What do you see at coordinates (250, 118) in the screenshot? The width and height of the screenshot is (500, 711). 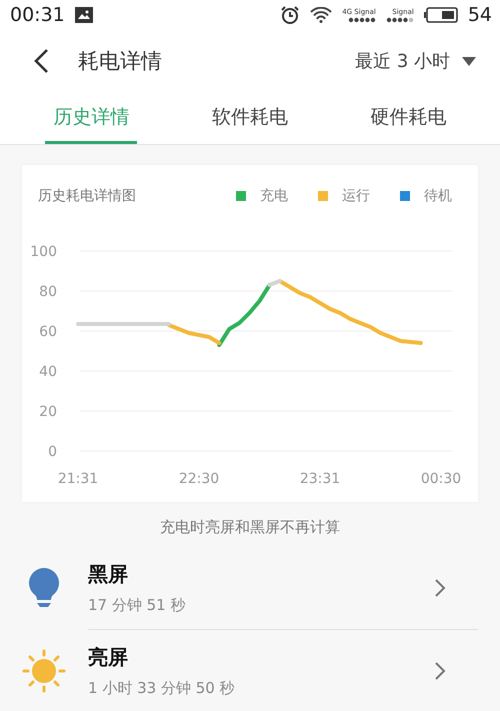 I see `tab: 软件耗电` at bounding box center [250, 118].